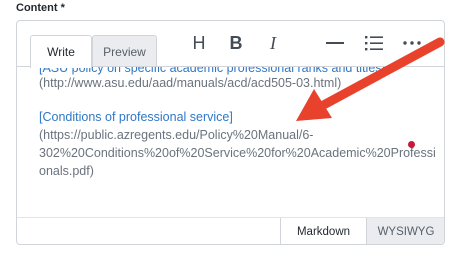 This screenshot has height=257, width=474. What do you see at coordinates (124, 51) in the screenshot?
I see `tab-preview: Preview` at bounding box center [124, 51].